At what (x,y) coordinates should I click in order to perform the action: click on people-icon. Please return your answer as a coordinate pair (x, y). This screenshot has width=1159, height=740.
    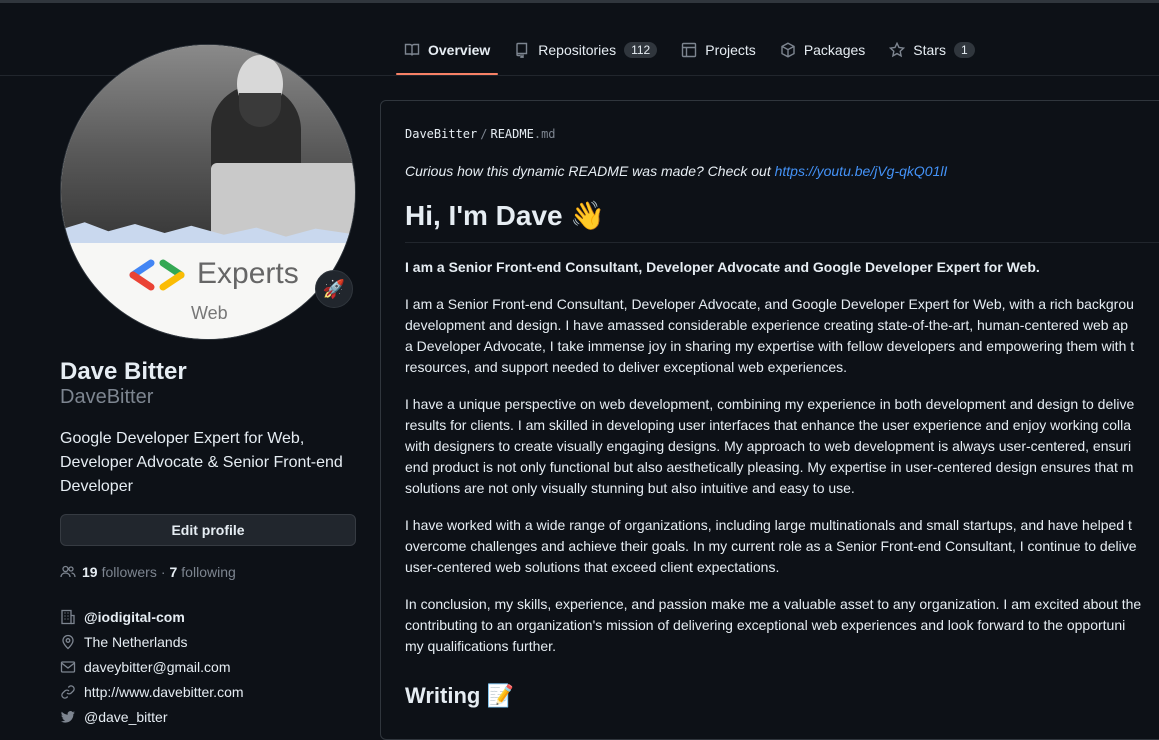
    Looking at the image, I should click on (68, 571).